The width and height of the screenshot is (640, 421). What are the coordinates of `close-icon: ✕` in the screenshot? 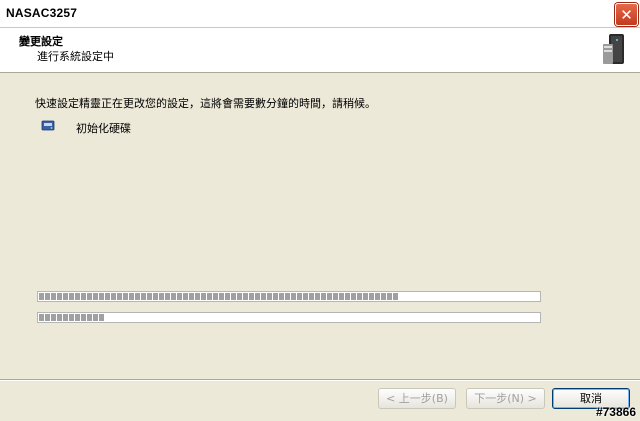 It's located at (626, 14).